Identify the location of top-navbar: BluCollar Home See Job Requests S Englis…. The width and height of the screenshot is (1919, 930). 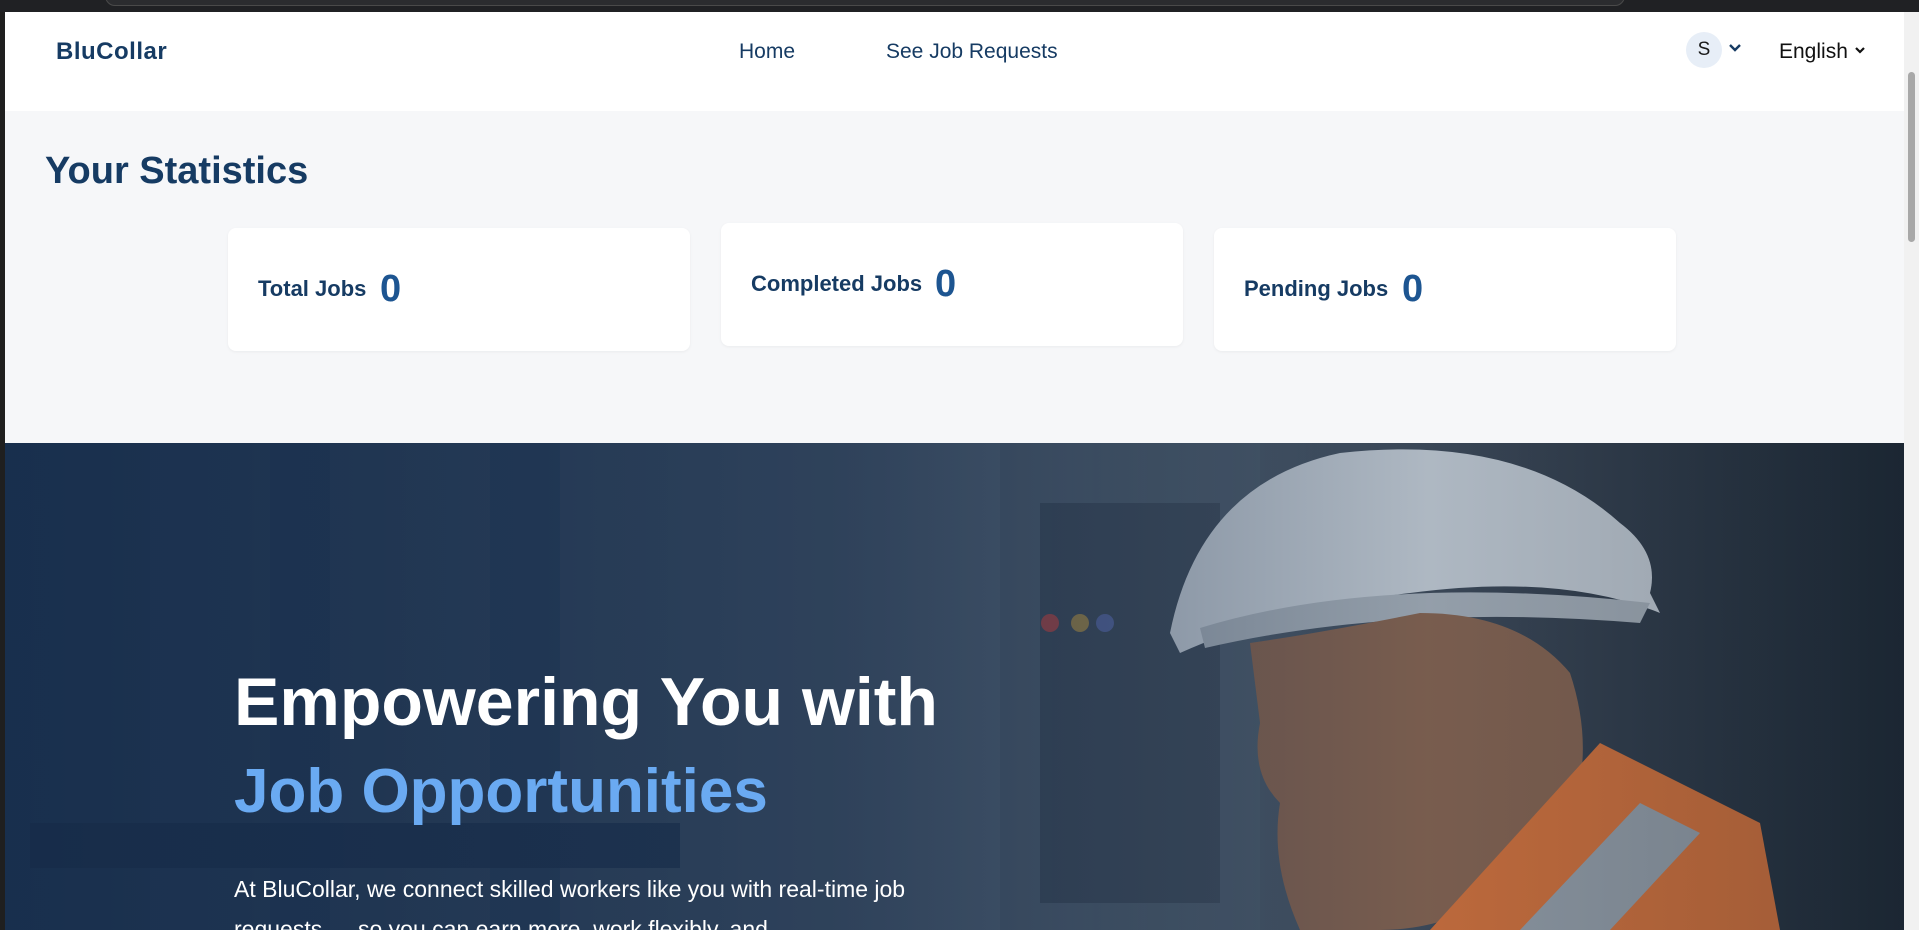
(954, 61).